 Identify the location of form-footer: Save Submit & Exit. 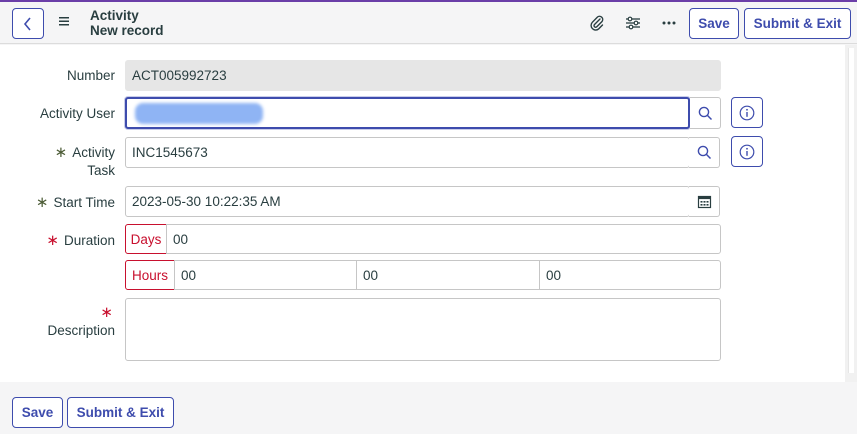
(428, 408).